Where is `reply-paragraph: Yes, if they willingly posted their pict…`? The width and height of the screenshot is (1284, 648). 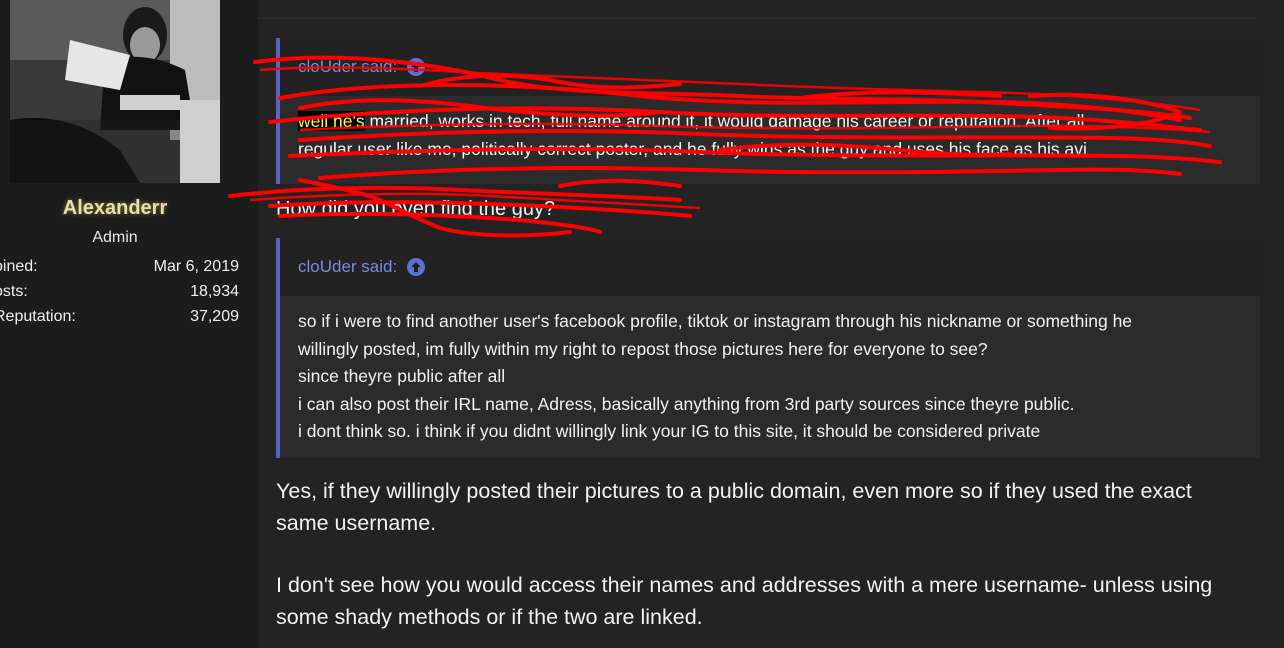 reply-paragraph: Yes, if they willingly posted their pict… is located at coordinates (766, 507).